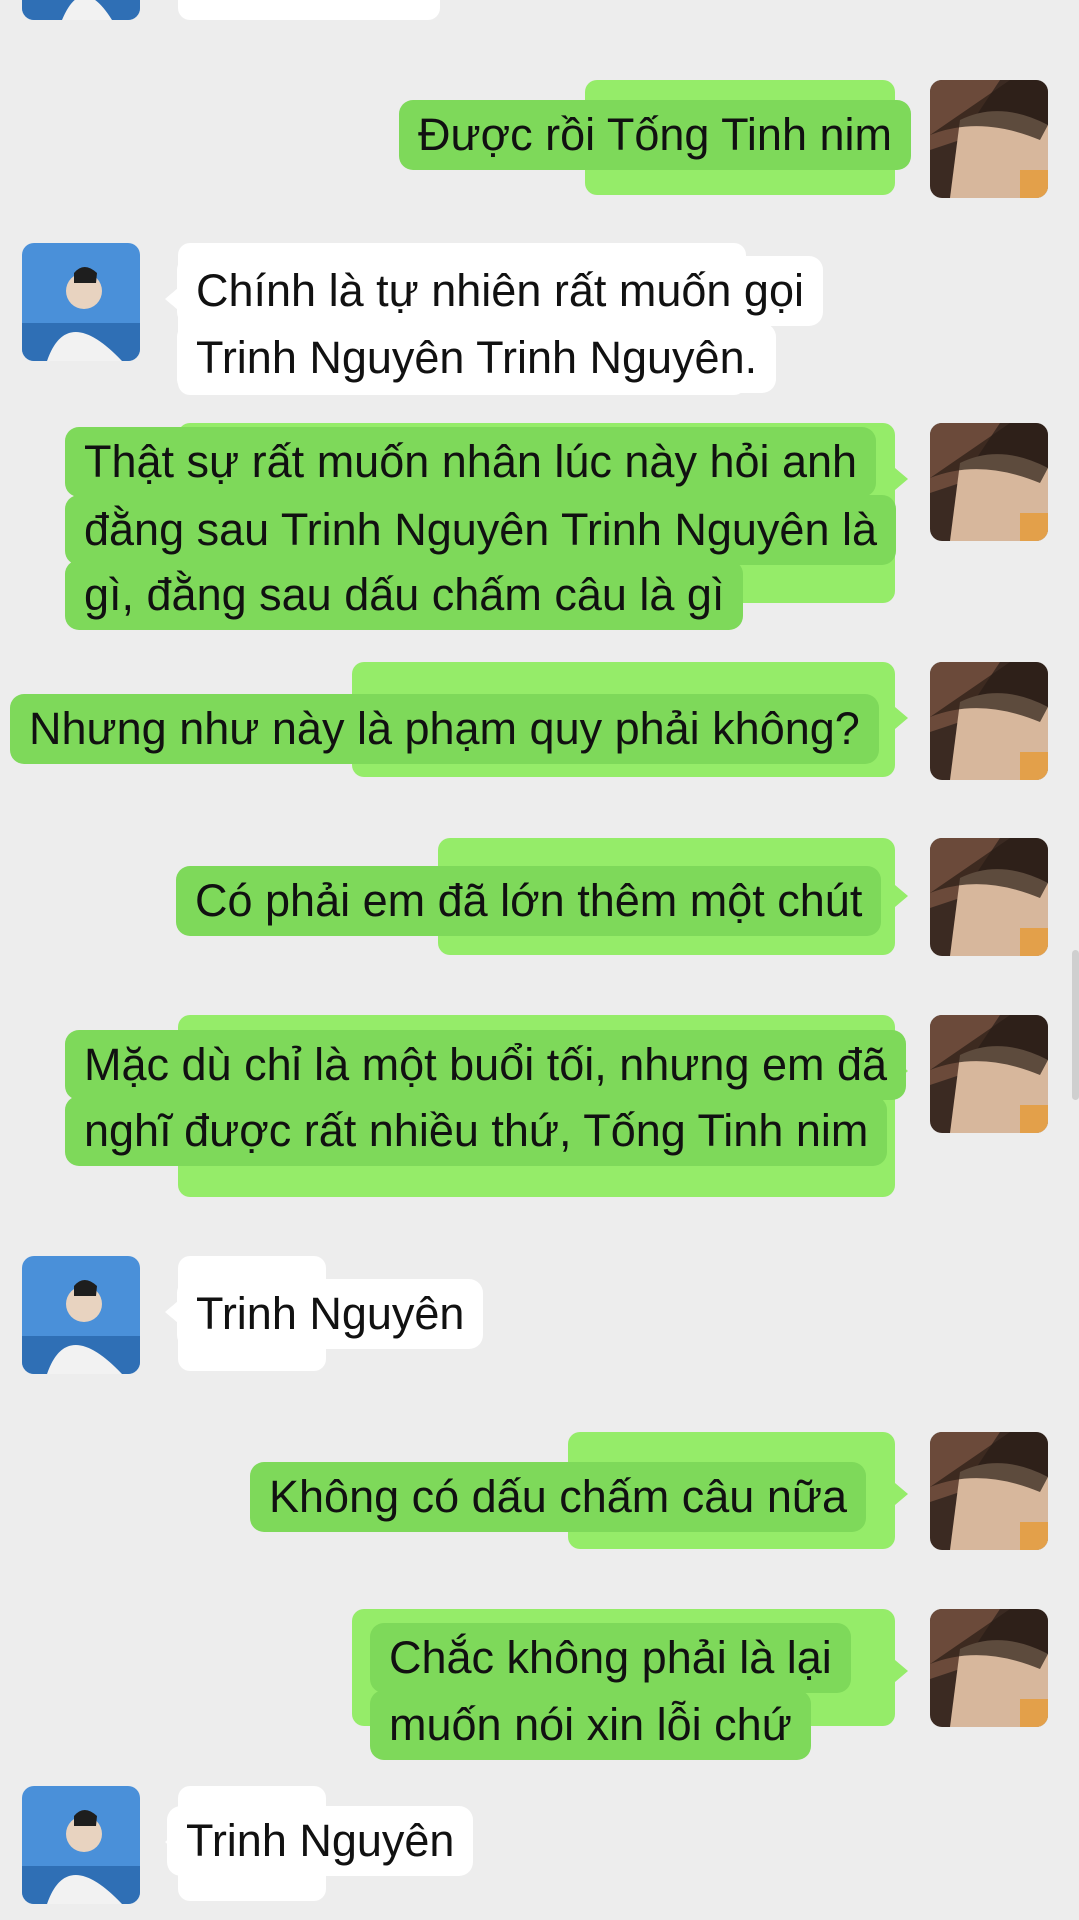 The height and width of the screenshot is (1920, 1079). Describe the element at coordinates (486, 1065) in the screenshot. I see `message-line: Mặc dù chỉ là một buổi tối, nhưng em đã` at that location.